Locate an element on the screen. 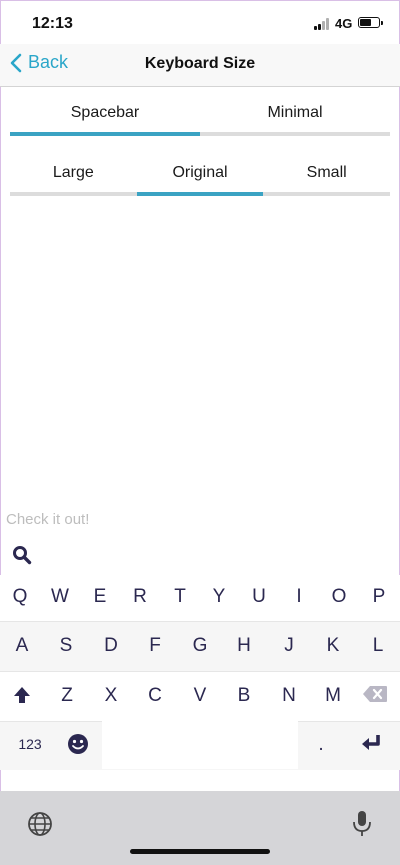 The width and height of the screenshot is (400, 865). key-row-2: ASDFGHJKL is located at coordinates (200, 646).